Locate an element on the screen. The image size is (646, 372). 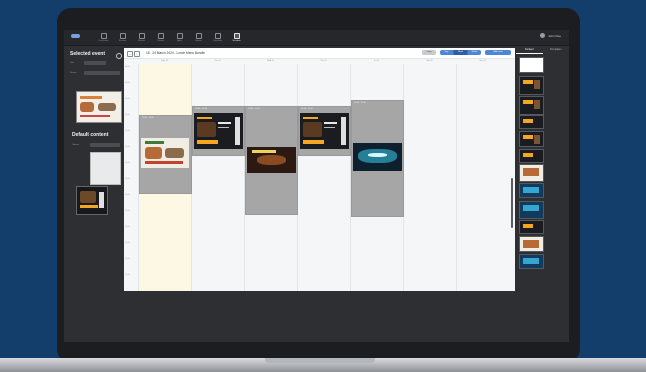
tab-templates: Templates is located at coordinates (556, 50).